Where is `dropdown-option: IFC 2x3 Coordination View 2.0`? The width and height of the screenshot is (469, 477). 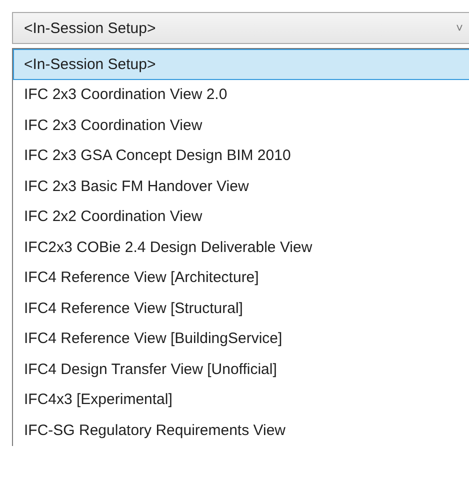
dropdown-option: IFC 2x3 Coordination View 2.0 is located at coordinates (241, 95).